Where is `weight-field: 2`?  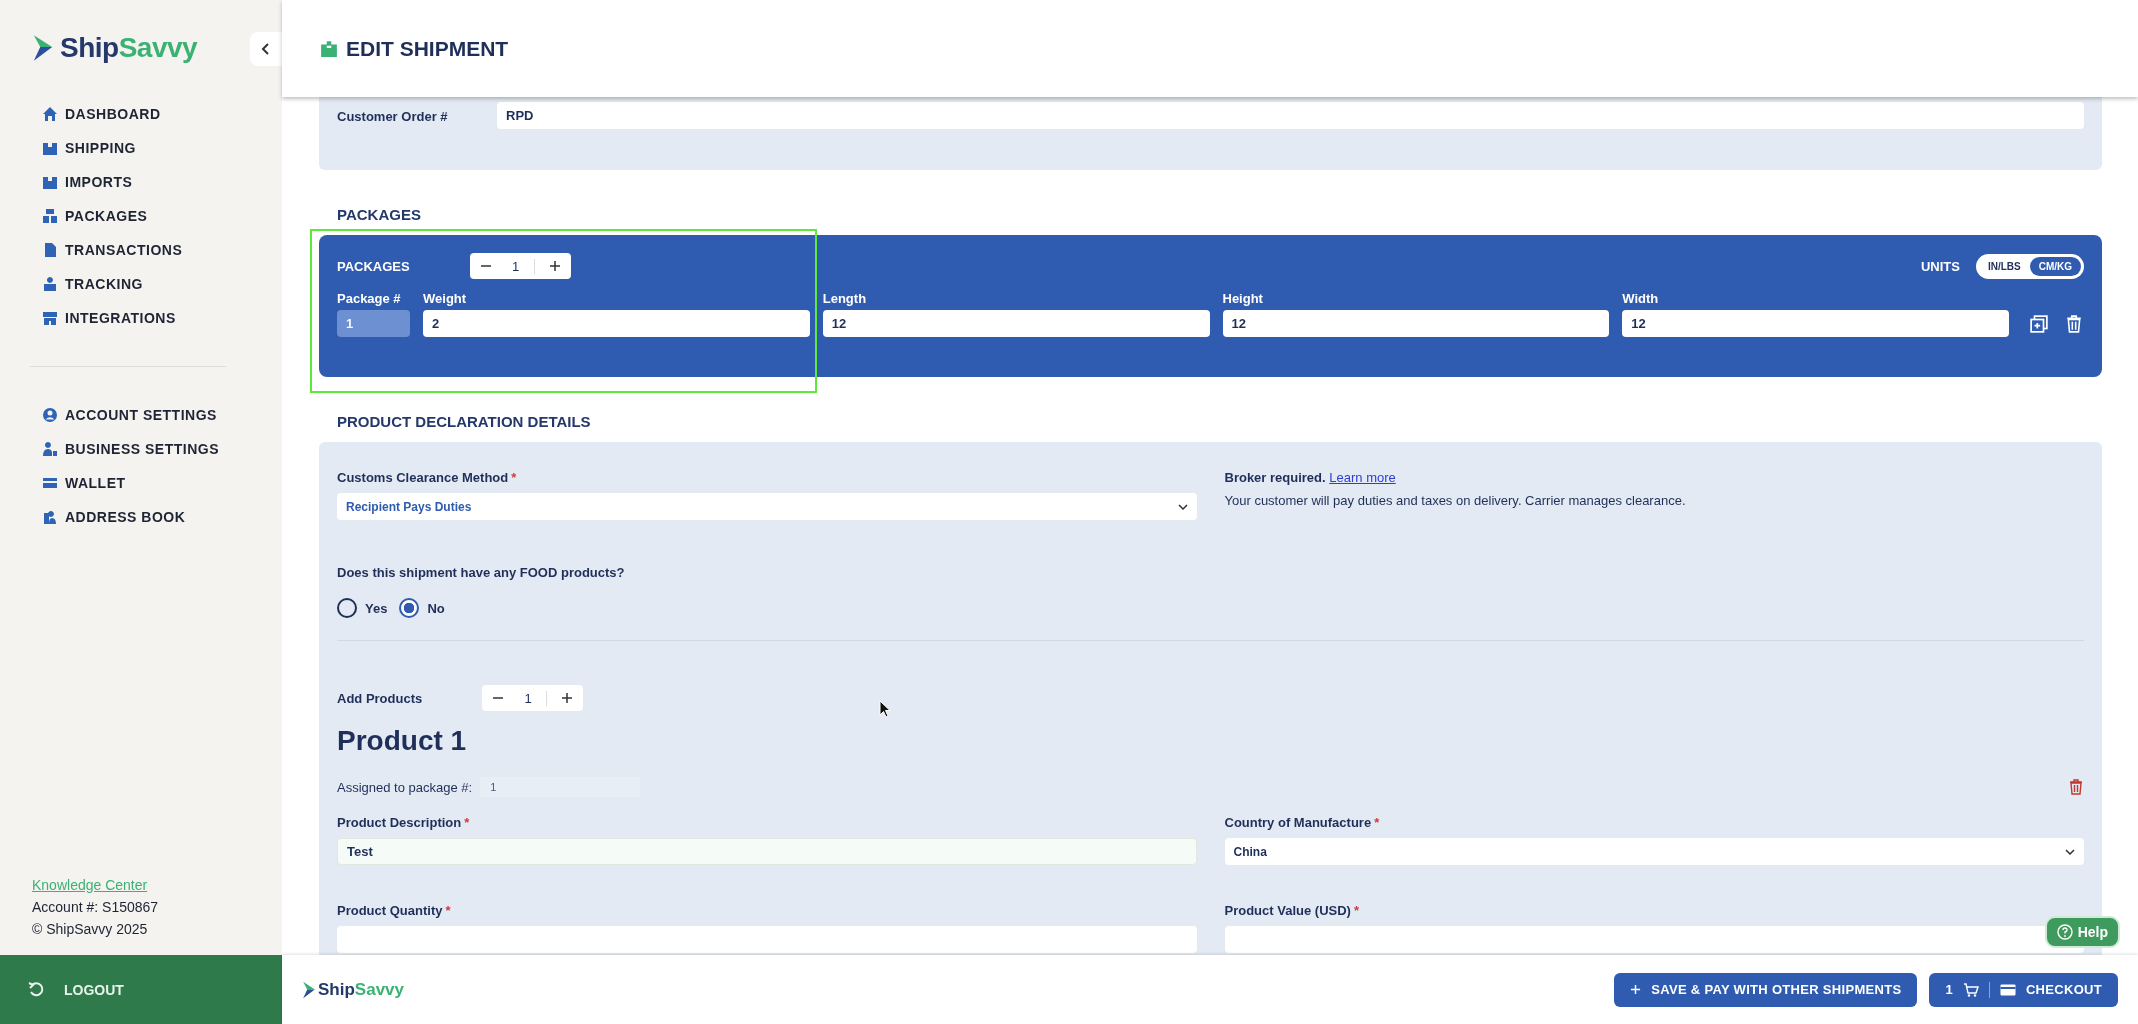 weight-field: 2 is located at coordinates (616, 323).